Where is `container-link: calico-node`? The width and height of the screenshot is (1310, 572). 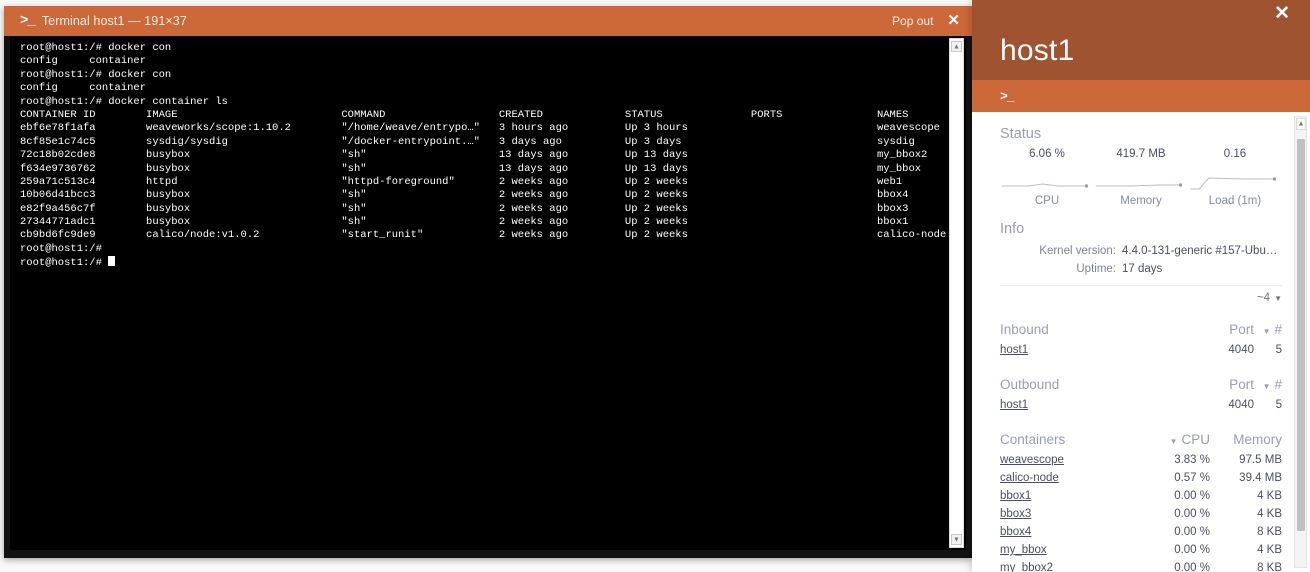 container-link: calico-node is located at coordinates (1029, 478).